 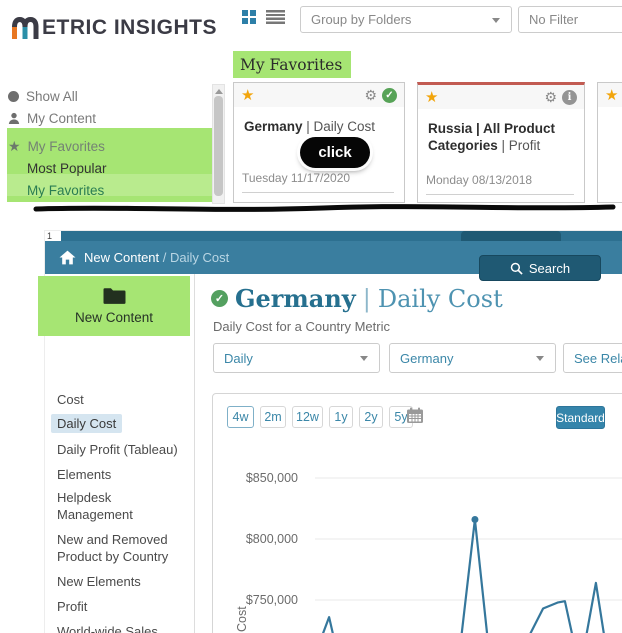 I want to click on standard-view-button: Standard, so click(x=580, y=417).